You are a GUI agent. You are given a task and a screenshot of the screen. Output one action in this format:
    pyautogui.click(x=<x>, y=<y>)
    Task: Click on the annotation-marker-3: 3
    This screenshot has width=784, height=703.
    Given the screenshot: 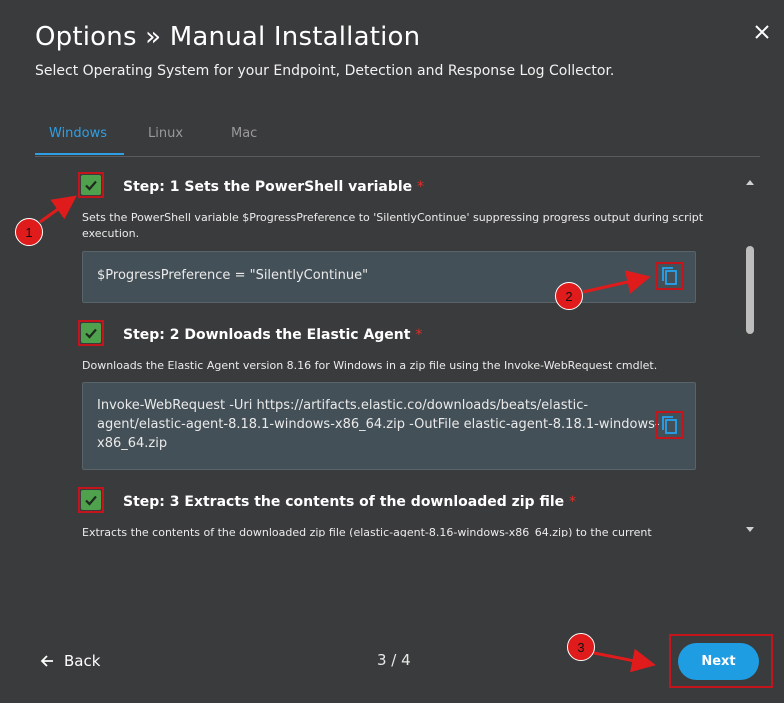 What is the action you would take?
    pyautogui.click(x=581, y=647)
    